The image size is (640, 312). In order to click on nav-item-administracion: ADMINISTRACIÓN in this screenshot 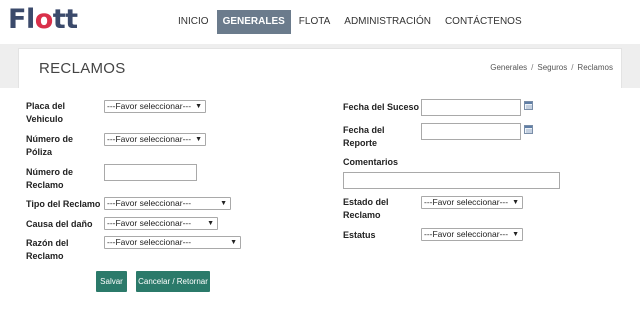, I will do `click(387, 22)`.